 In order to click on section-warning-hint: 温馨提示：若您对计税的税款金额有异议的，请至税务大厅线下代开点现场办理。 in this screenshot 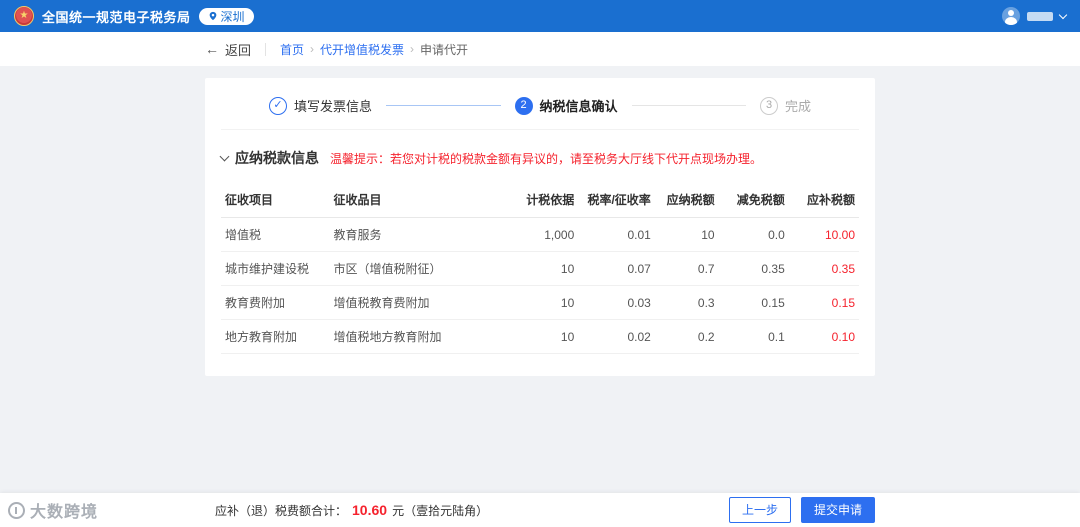, I will do `click(546, 158)`.